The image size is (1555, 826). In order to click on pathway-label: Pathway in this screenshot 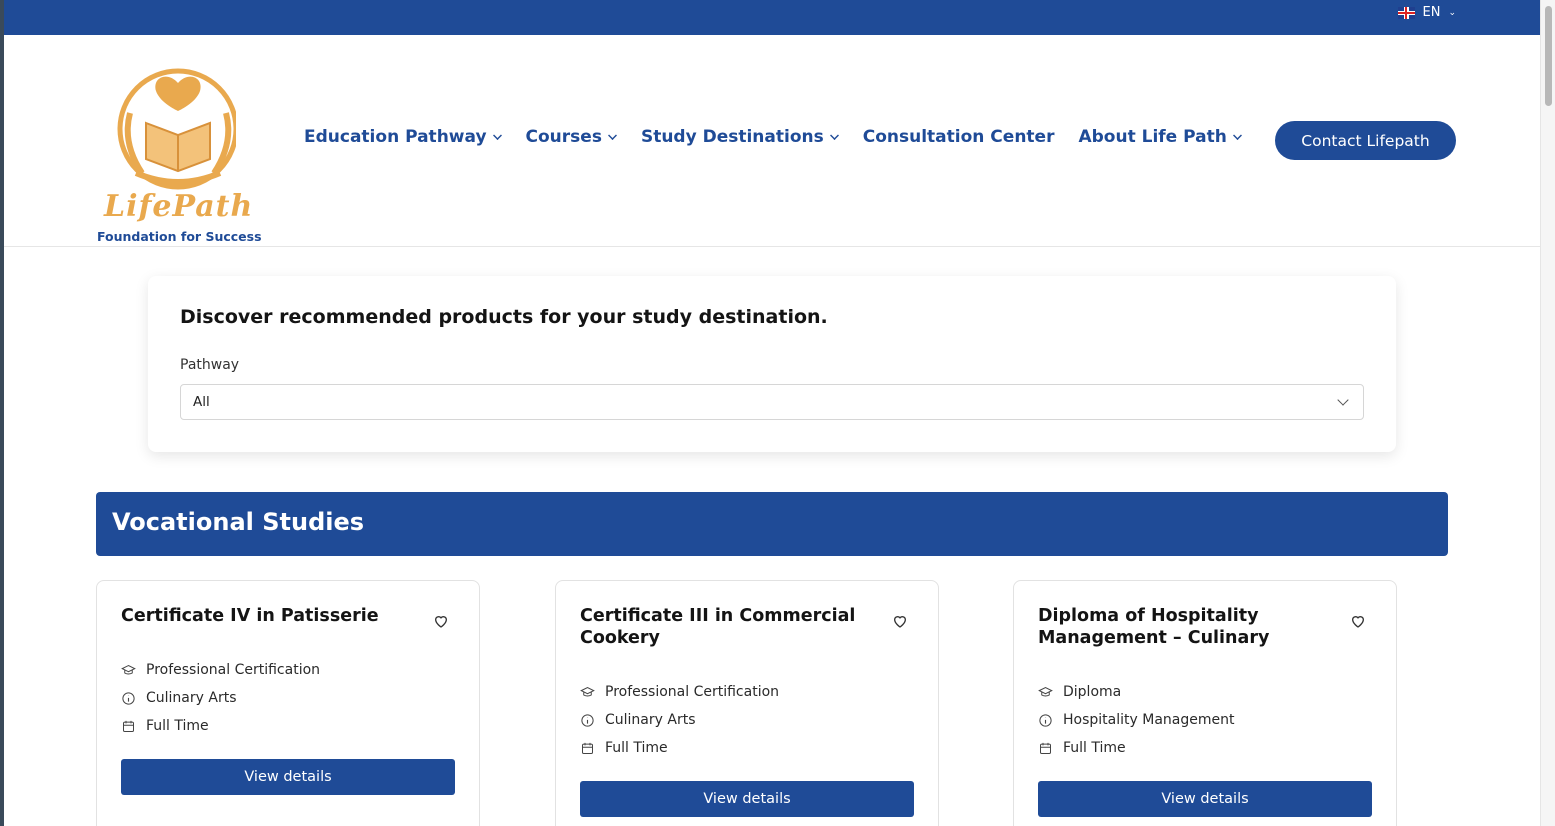, I will do `click(210, 365)`.